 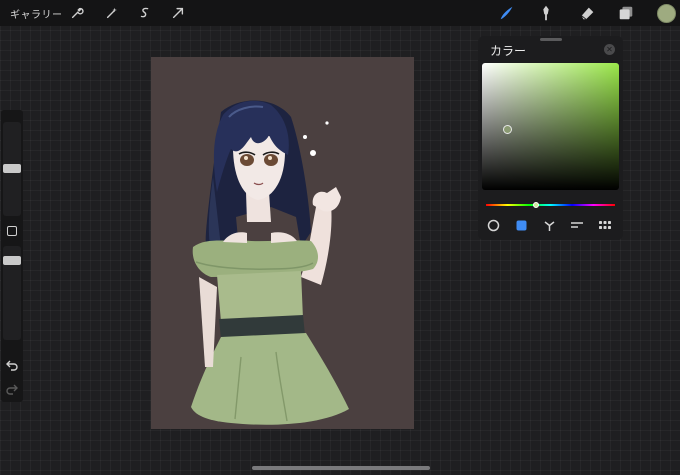 I want to click on hue-slider, so click(x=550, y=205).